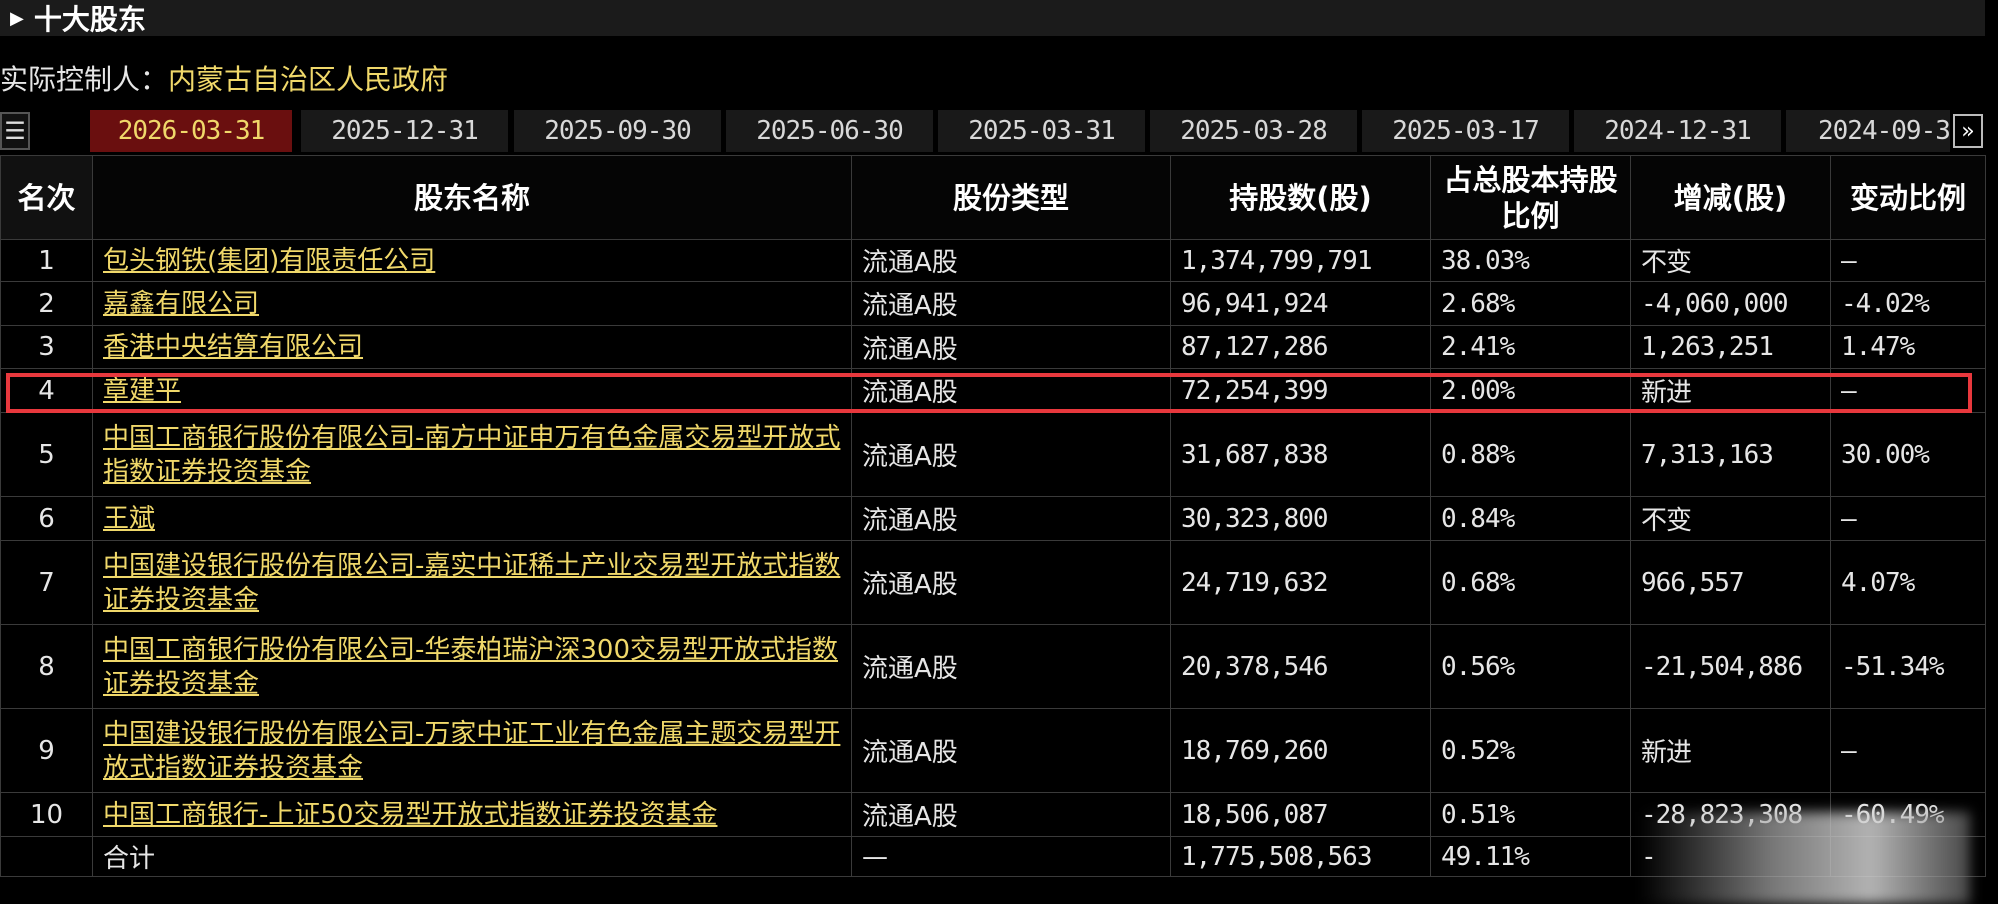  Describe the element at coordinates (1300, 666) in the screenshot. I see `shares-cell: 20,378,546` at that location.